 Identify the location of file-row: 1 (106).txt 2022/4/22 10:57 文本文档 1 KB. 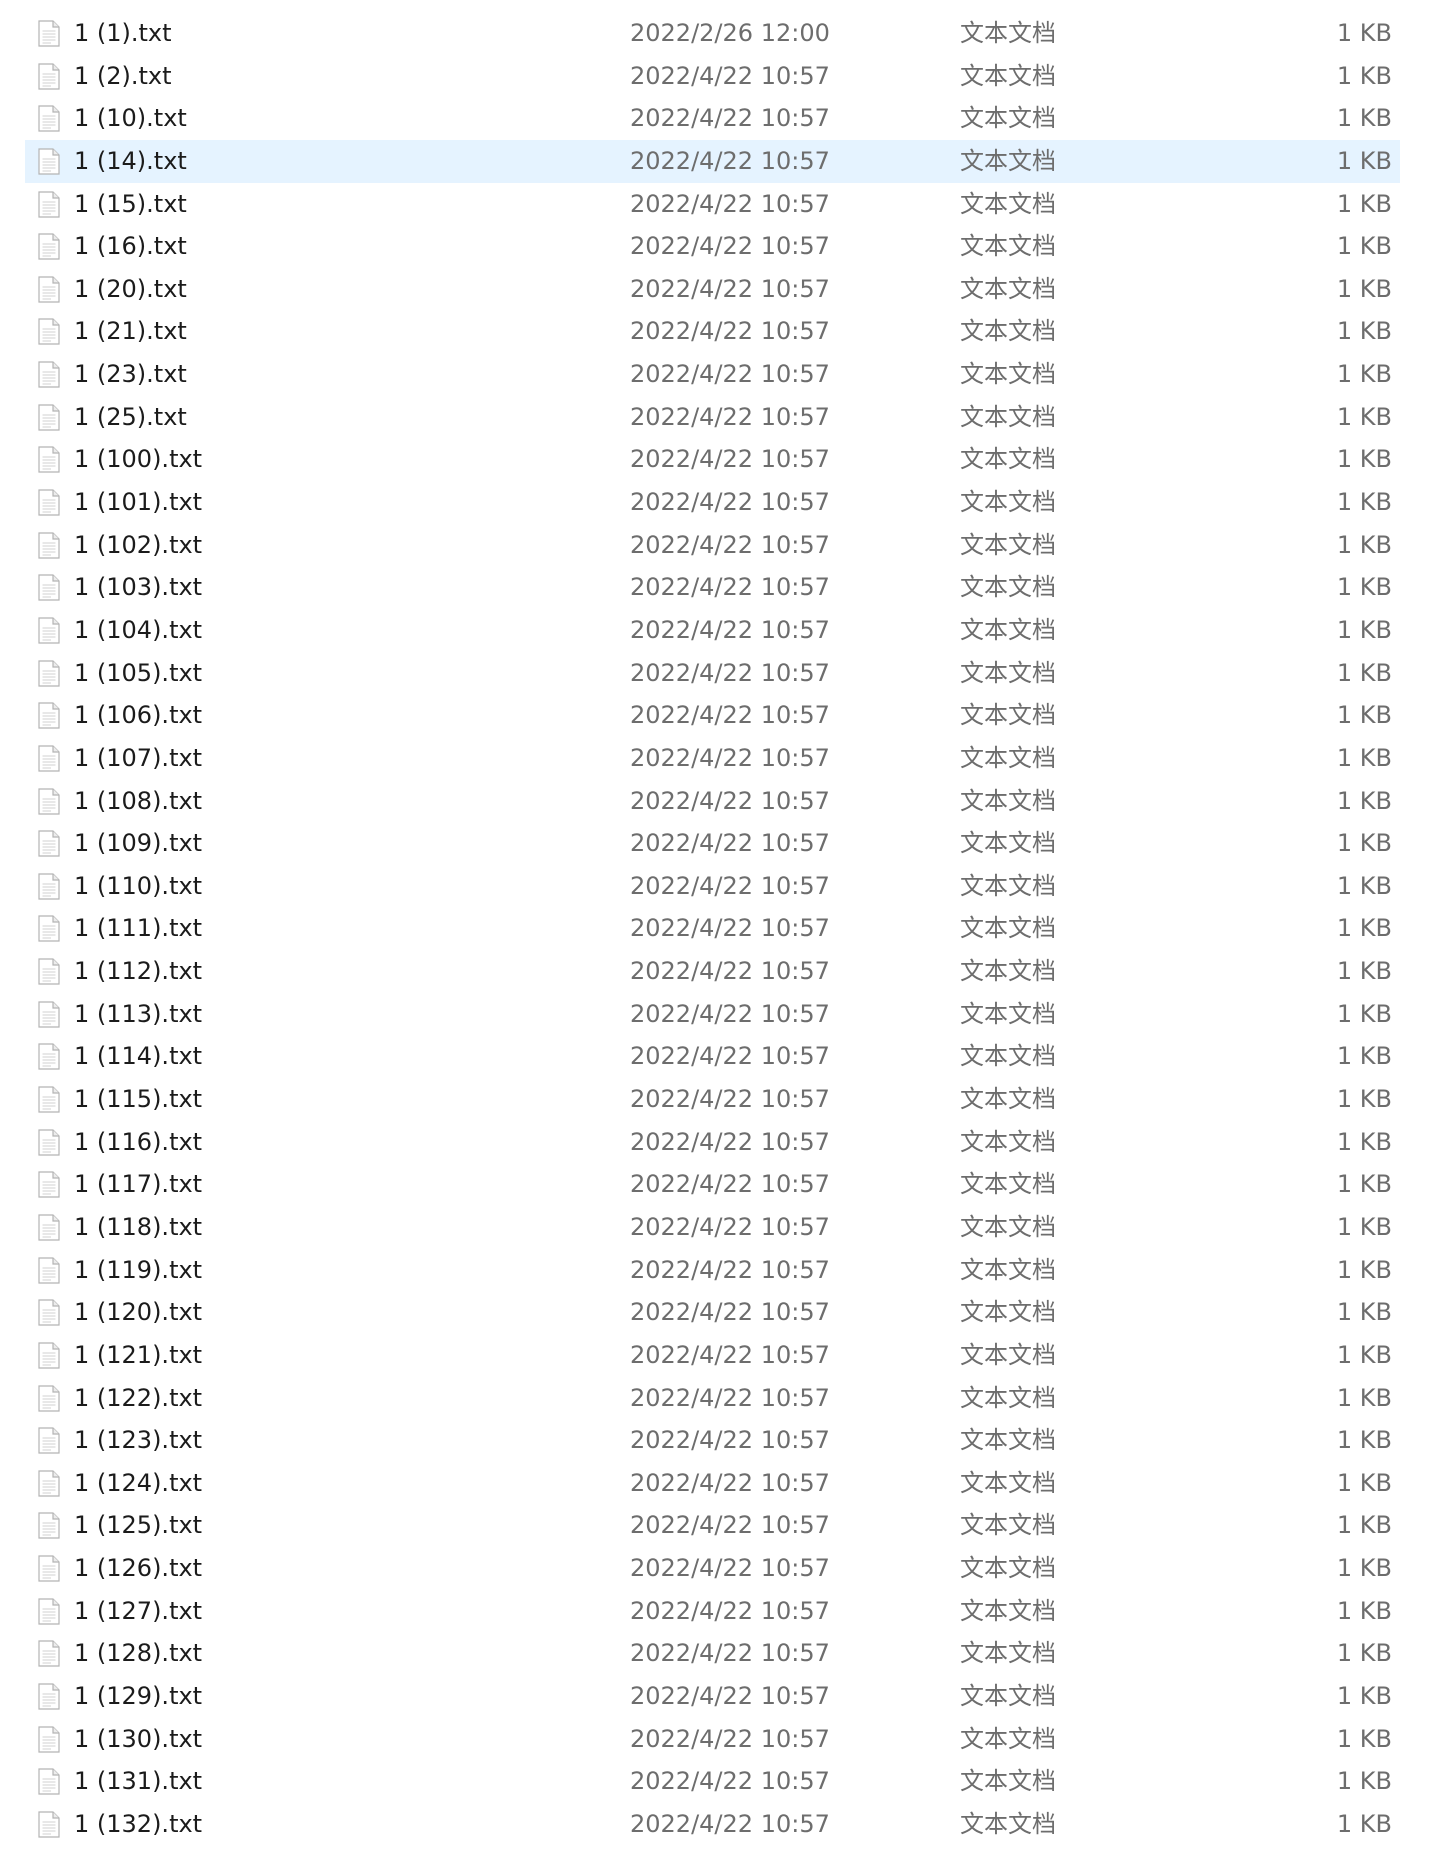
(712, 715).